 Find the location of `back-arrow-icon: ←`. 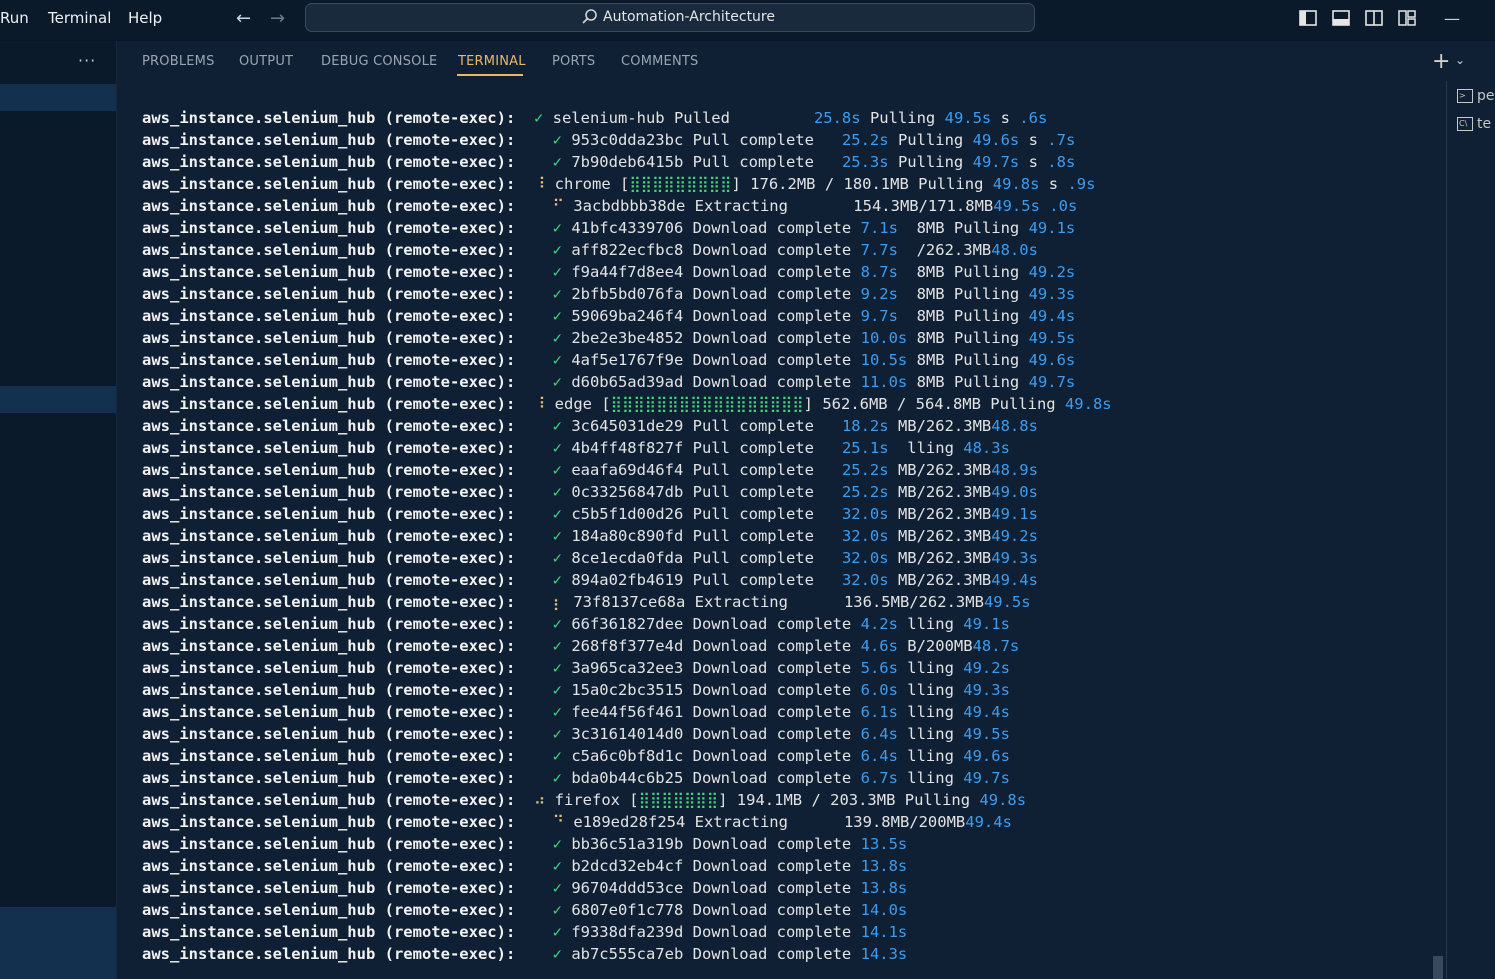

back-arrow-icon: ← is located at coordinates (243, 18).